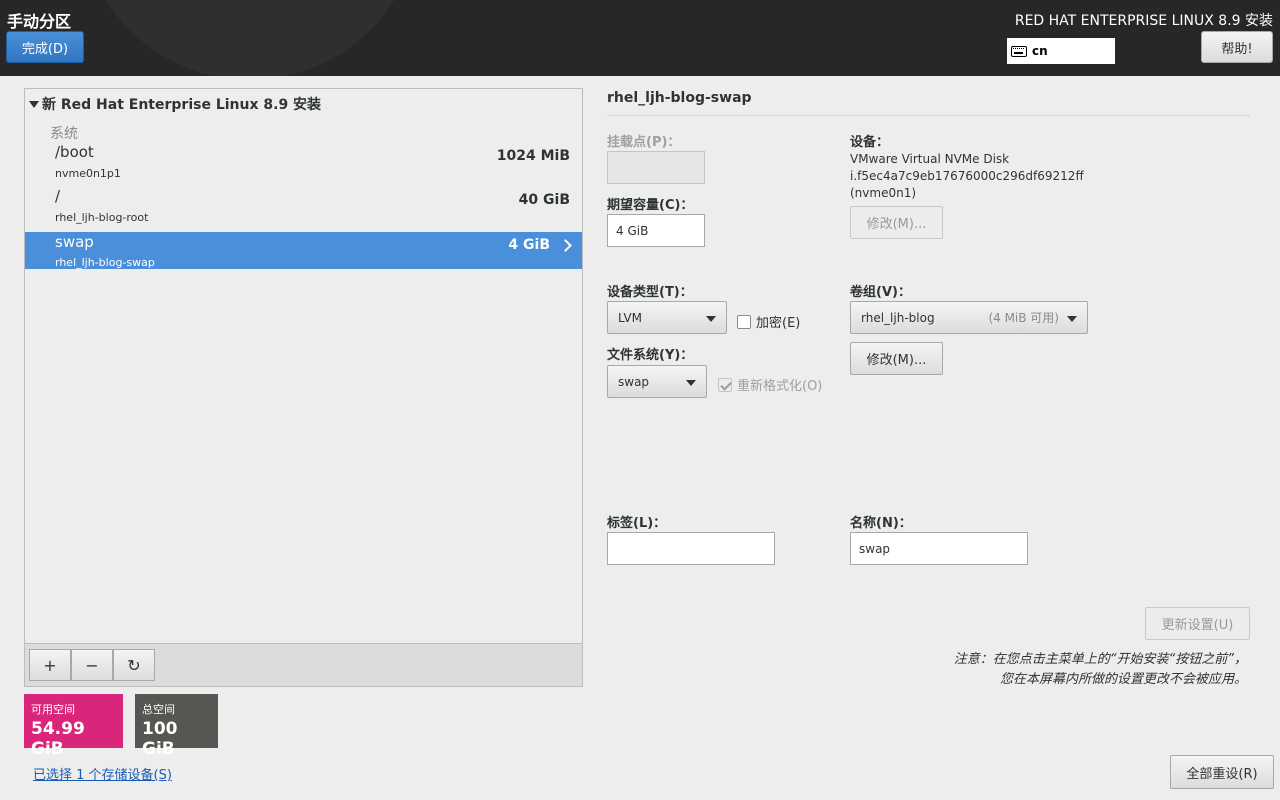 The width and height of the screenshot is (1280, 800). What do you see at coordinates (134, 665) in the screenshot?
I see `refresh-button: ↻` at bounding box center [134, 665].